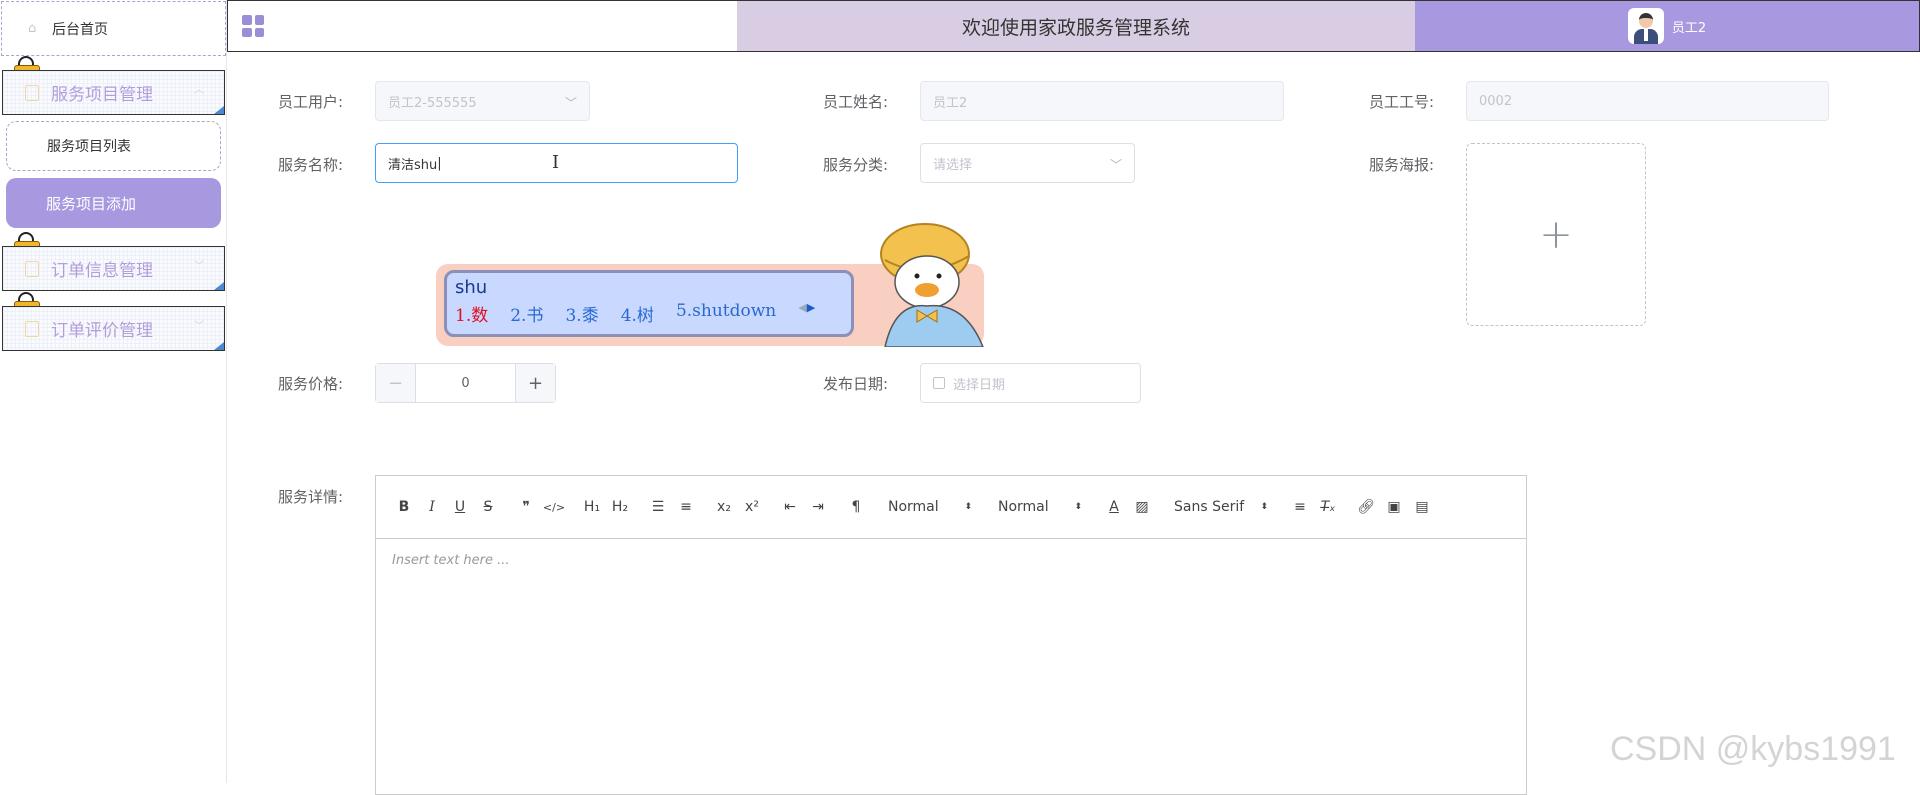 This screenshot has height=795, width=1920. I want to click on user-menu: 员工2, so click(1667, 26).